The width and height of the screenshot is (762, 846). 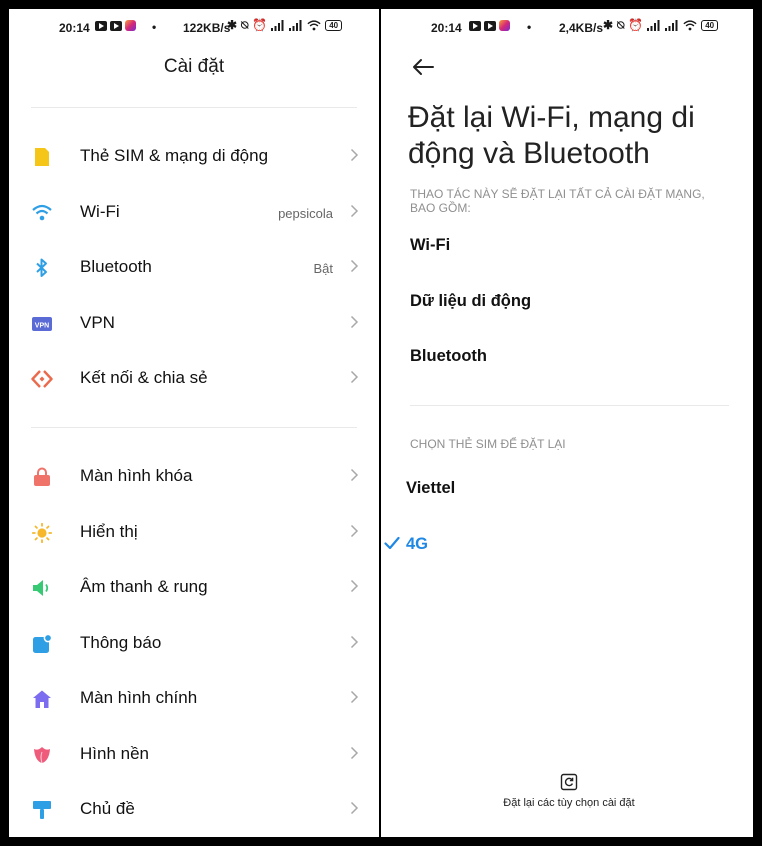 I want to click on settings-row-label: Kết nối & chia sẻ, so click(x=144, y=377).